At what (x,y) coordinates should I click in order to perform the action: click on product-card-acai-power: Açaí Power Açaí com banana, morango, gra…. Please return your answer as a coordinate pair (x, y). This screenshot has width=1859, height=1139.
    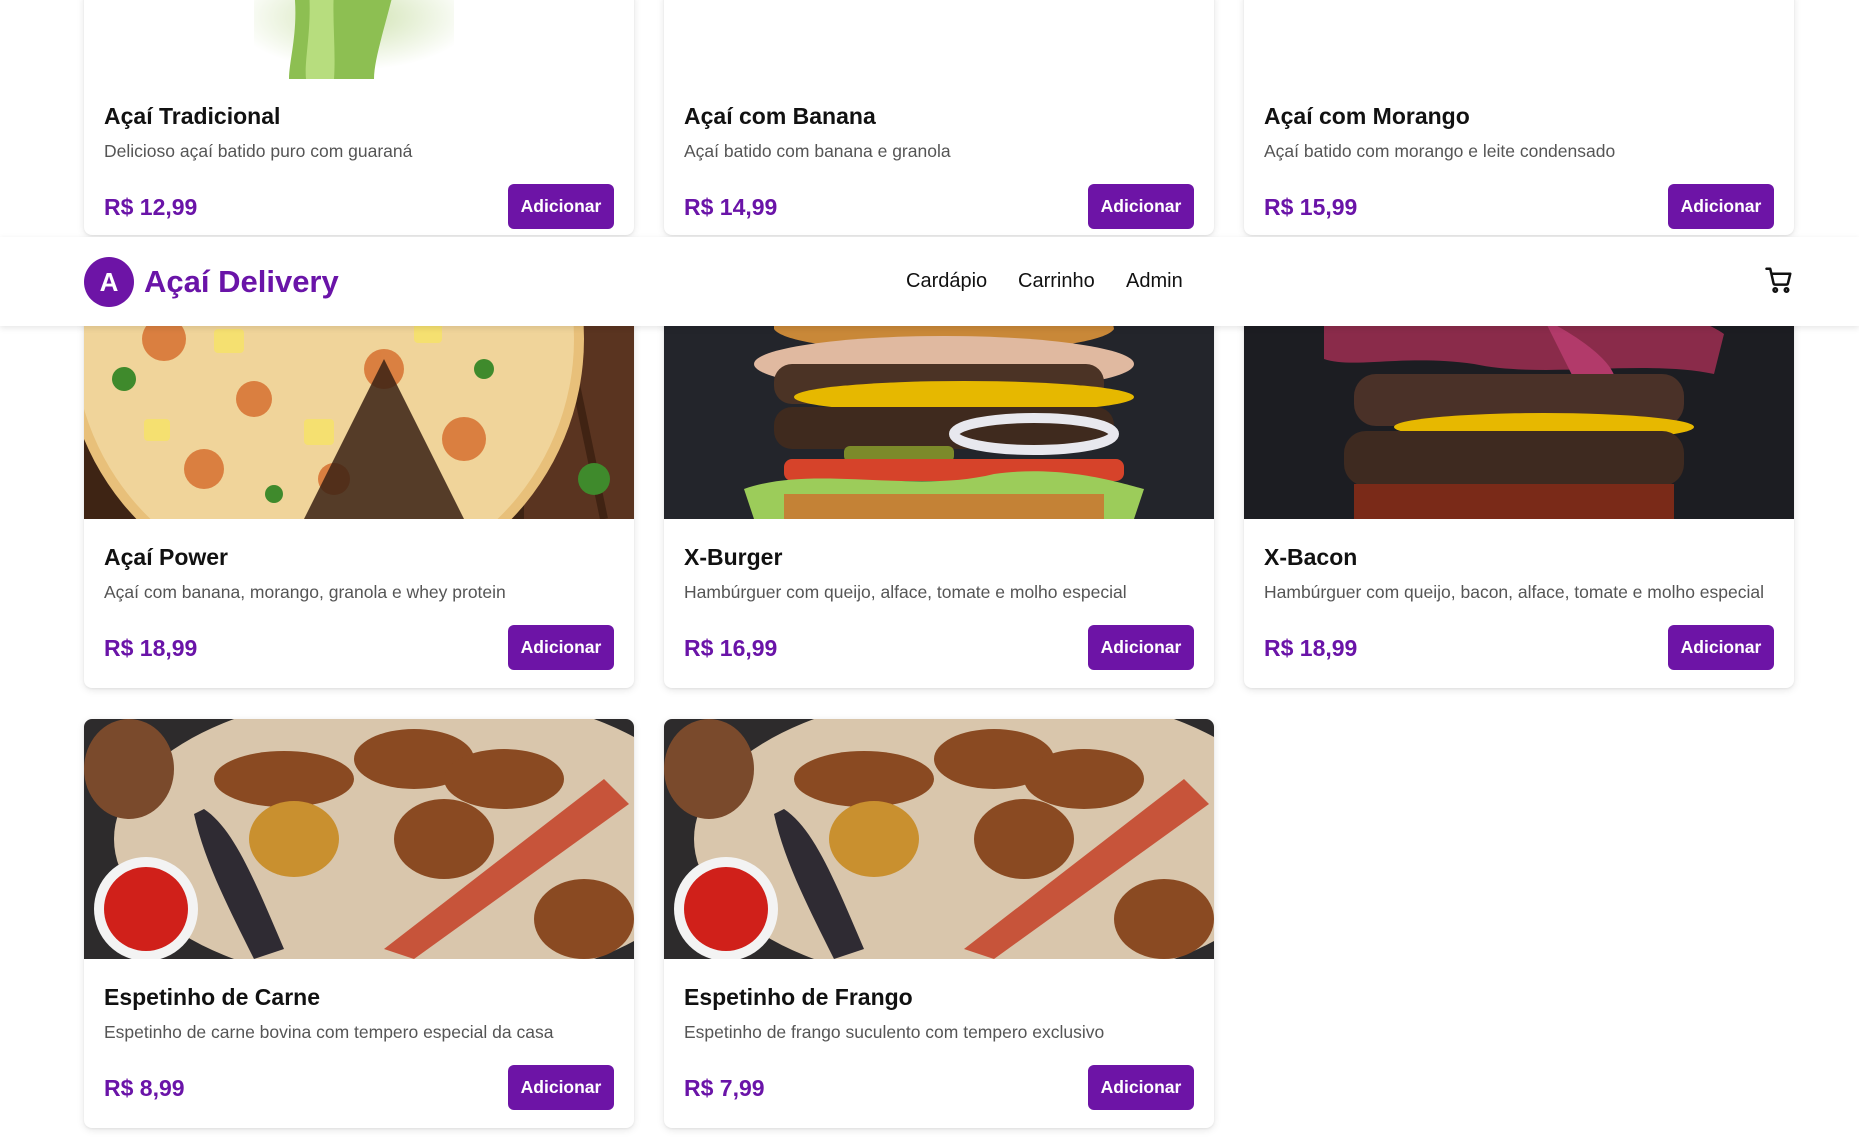
    Looking at the image, I should click on (359, 483).